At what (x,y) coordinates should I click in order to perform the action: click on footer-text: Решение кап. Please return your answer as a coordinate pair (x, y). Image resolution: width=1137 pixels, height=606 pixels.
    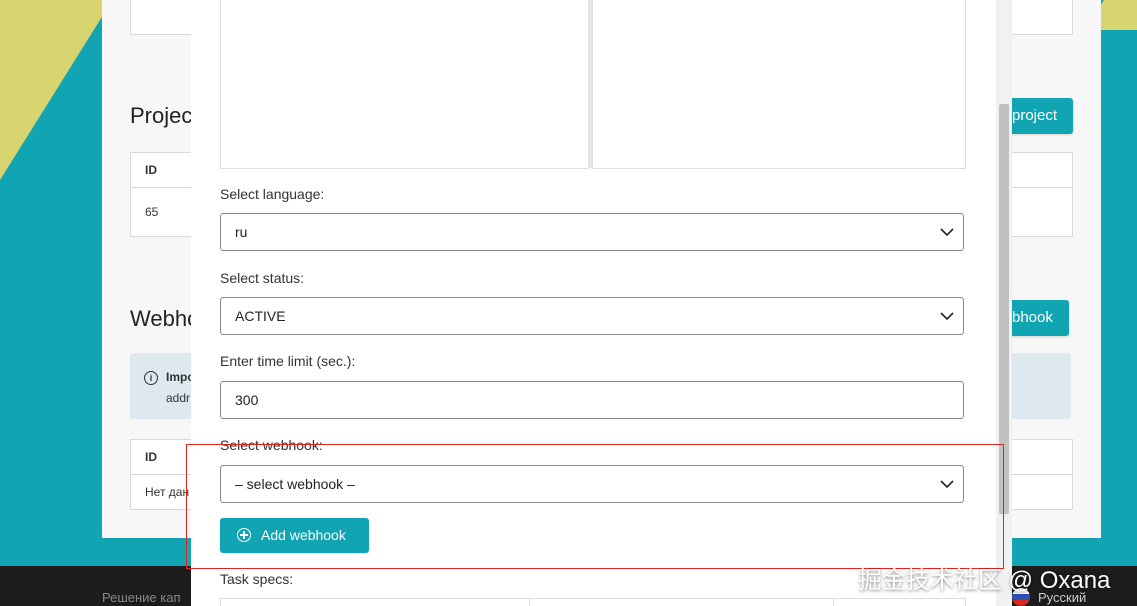
    Looking at the image, I should click on (141, 597).